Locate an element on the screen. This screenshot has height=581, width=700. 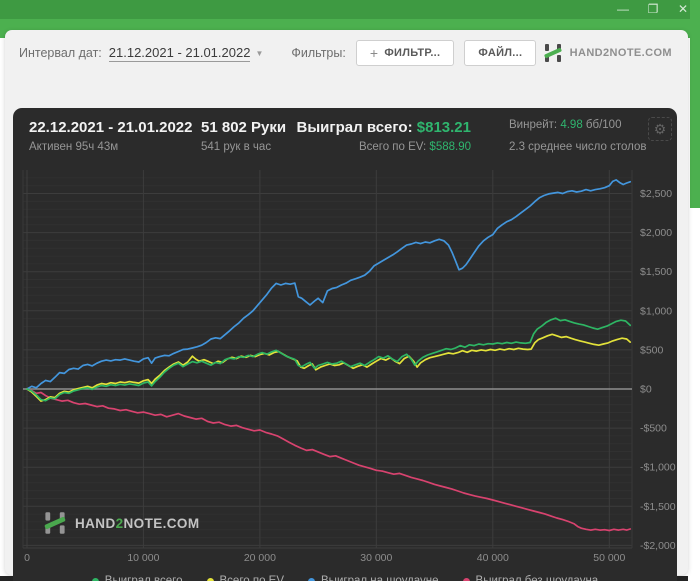
y-tick-label: -$2,000 is located at coordinates (658, 546).